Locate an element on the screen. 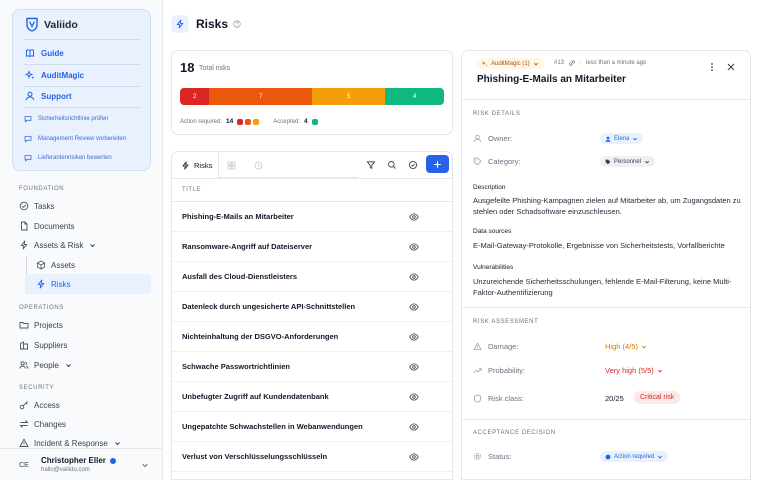 Image resolution: width=768 pixels, height=480 pixels. status-select: Action required is located at coordinates (634, 456).